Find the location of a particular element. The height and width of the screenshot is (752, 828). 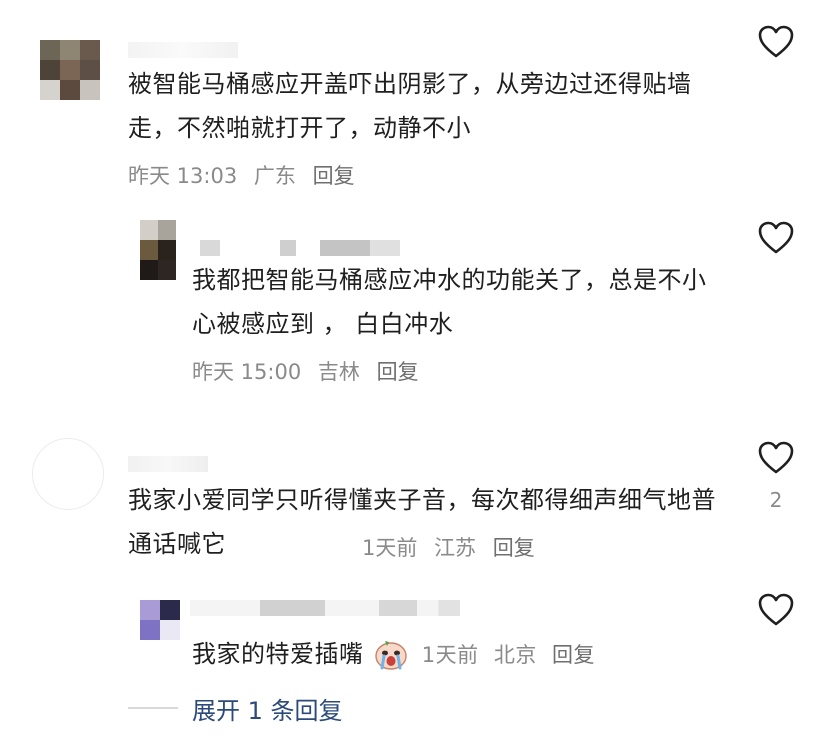

comment-location: 江苏 is located at coordinates (455, 548).